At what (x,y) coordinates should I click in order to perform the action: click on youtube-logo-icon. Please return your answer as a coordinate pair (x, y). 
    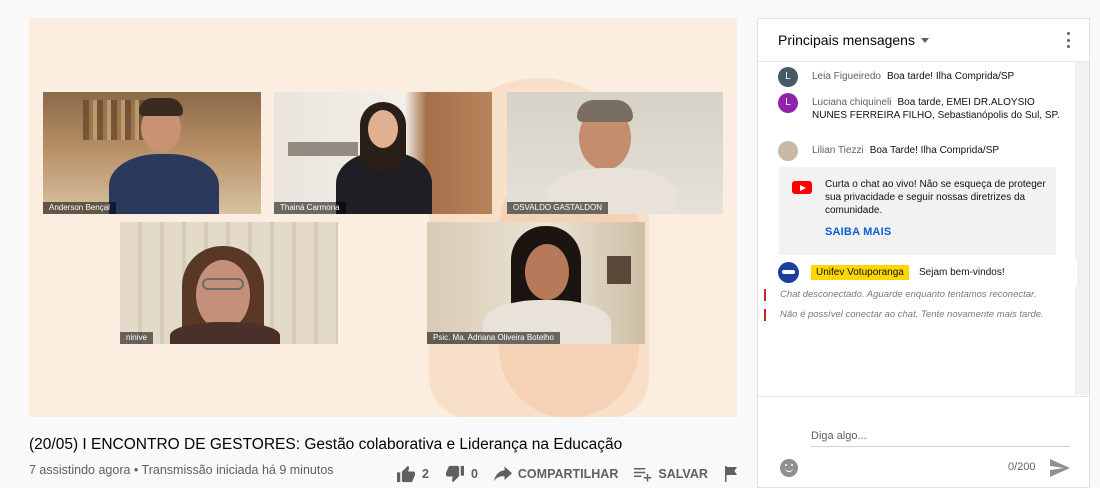
    Looking at the image, I should click on (802, 187).